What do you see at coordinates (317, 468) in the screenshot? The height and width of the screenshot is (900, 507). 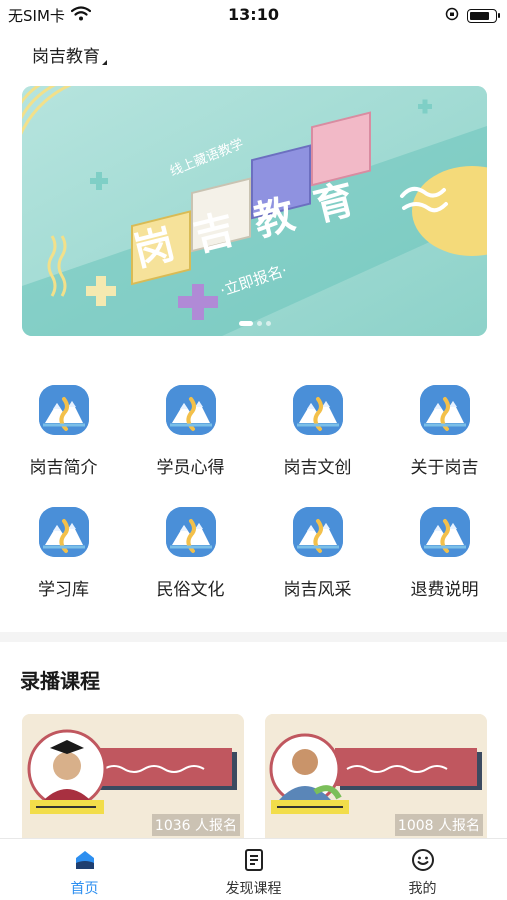 I see `grid-item-label: 岗吉文创` at bounding box center [317, 468].